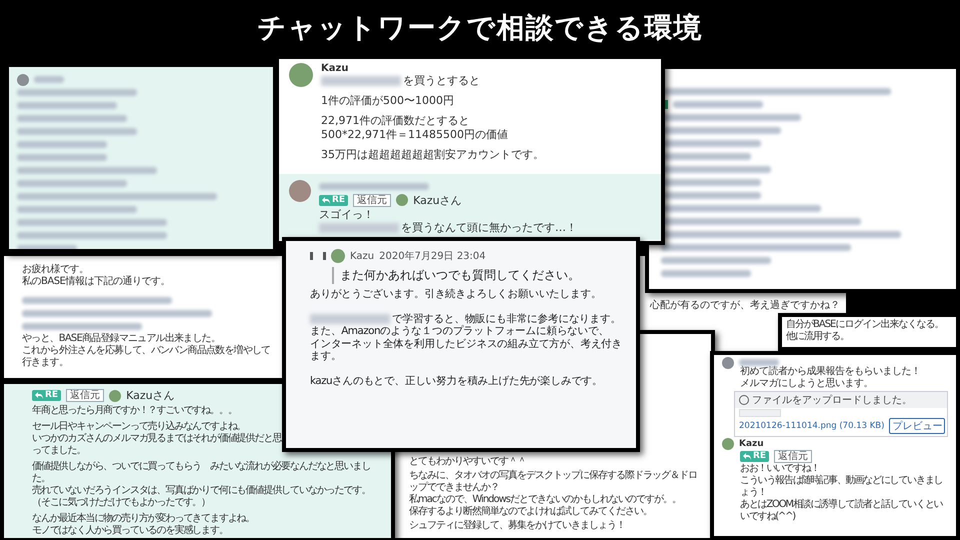  What do you see at coordinates (121, 502) in the screenshot?
I see `message-text: （そこに気づけただけでもよかったです。）` at bounding box center [121, 502].